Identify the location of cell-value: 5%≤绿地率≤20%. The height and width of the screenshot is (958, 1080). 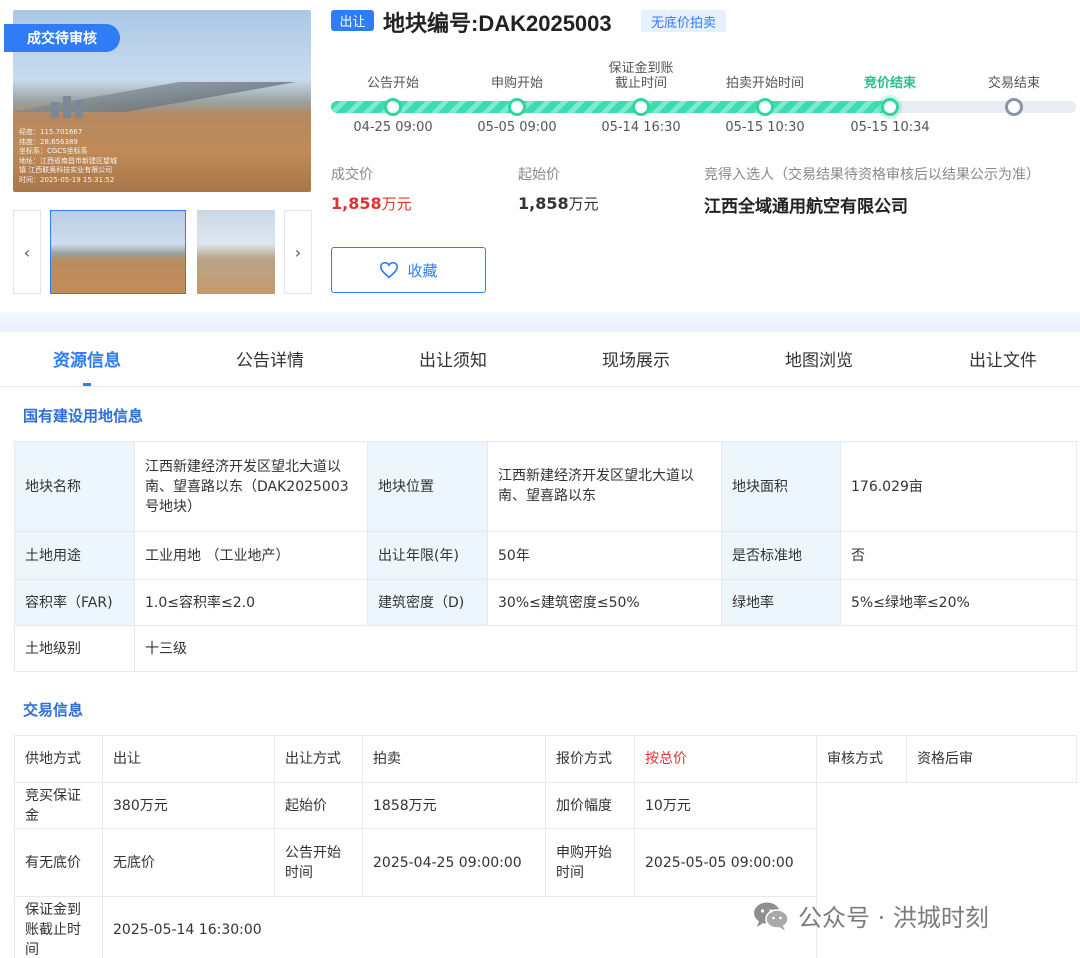
(958, 602).